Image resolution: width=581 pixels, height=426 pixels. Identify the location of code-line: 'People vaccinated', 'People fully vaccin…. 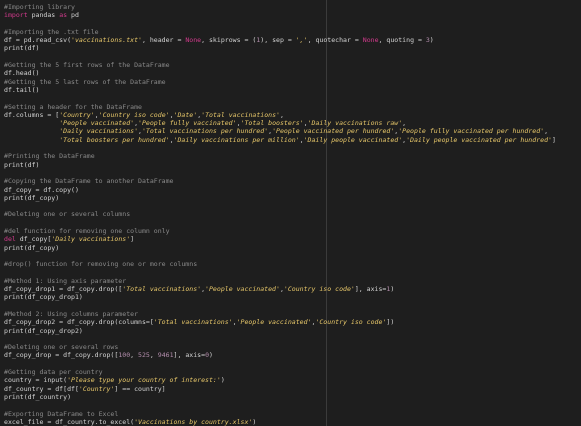
(291, 123).